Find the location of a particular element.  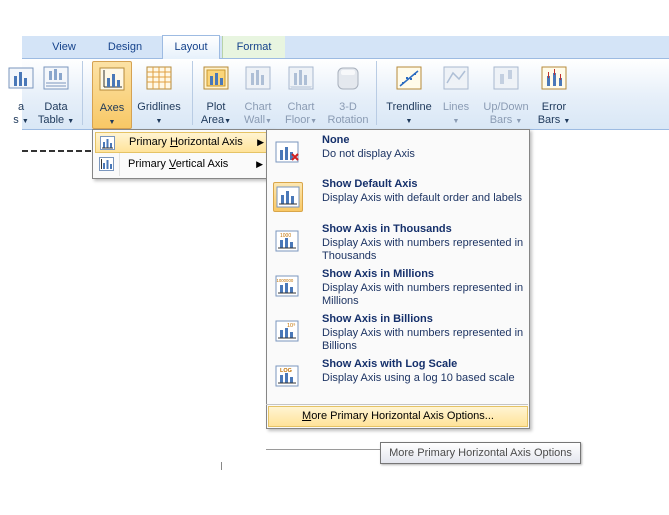

chart-wall-label: Chart is located at coordinates (258, 107).